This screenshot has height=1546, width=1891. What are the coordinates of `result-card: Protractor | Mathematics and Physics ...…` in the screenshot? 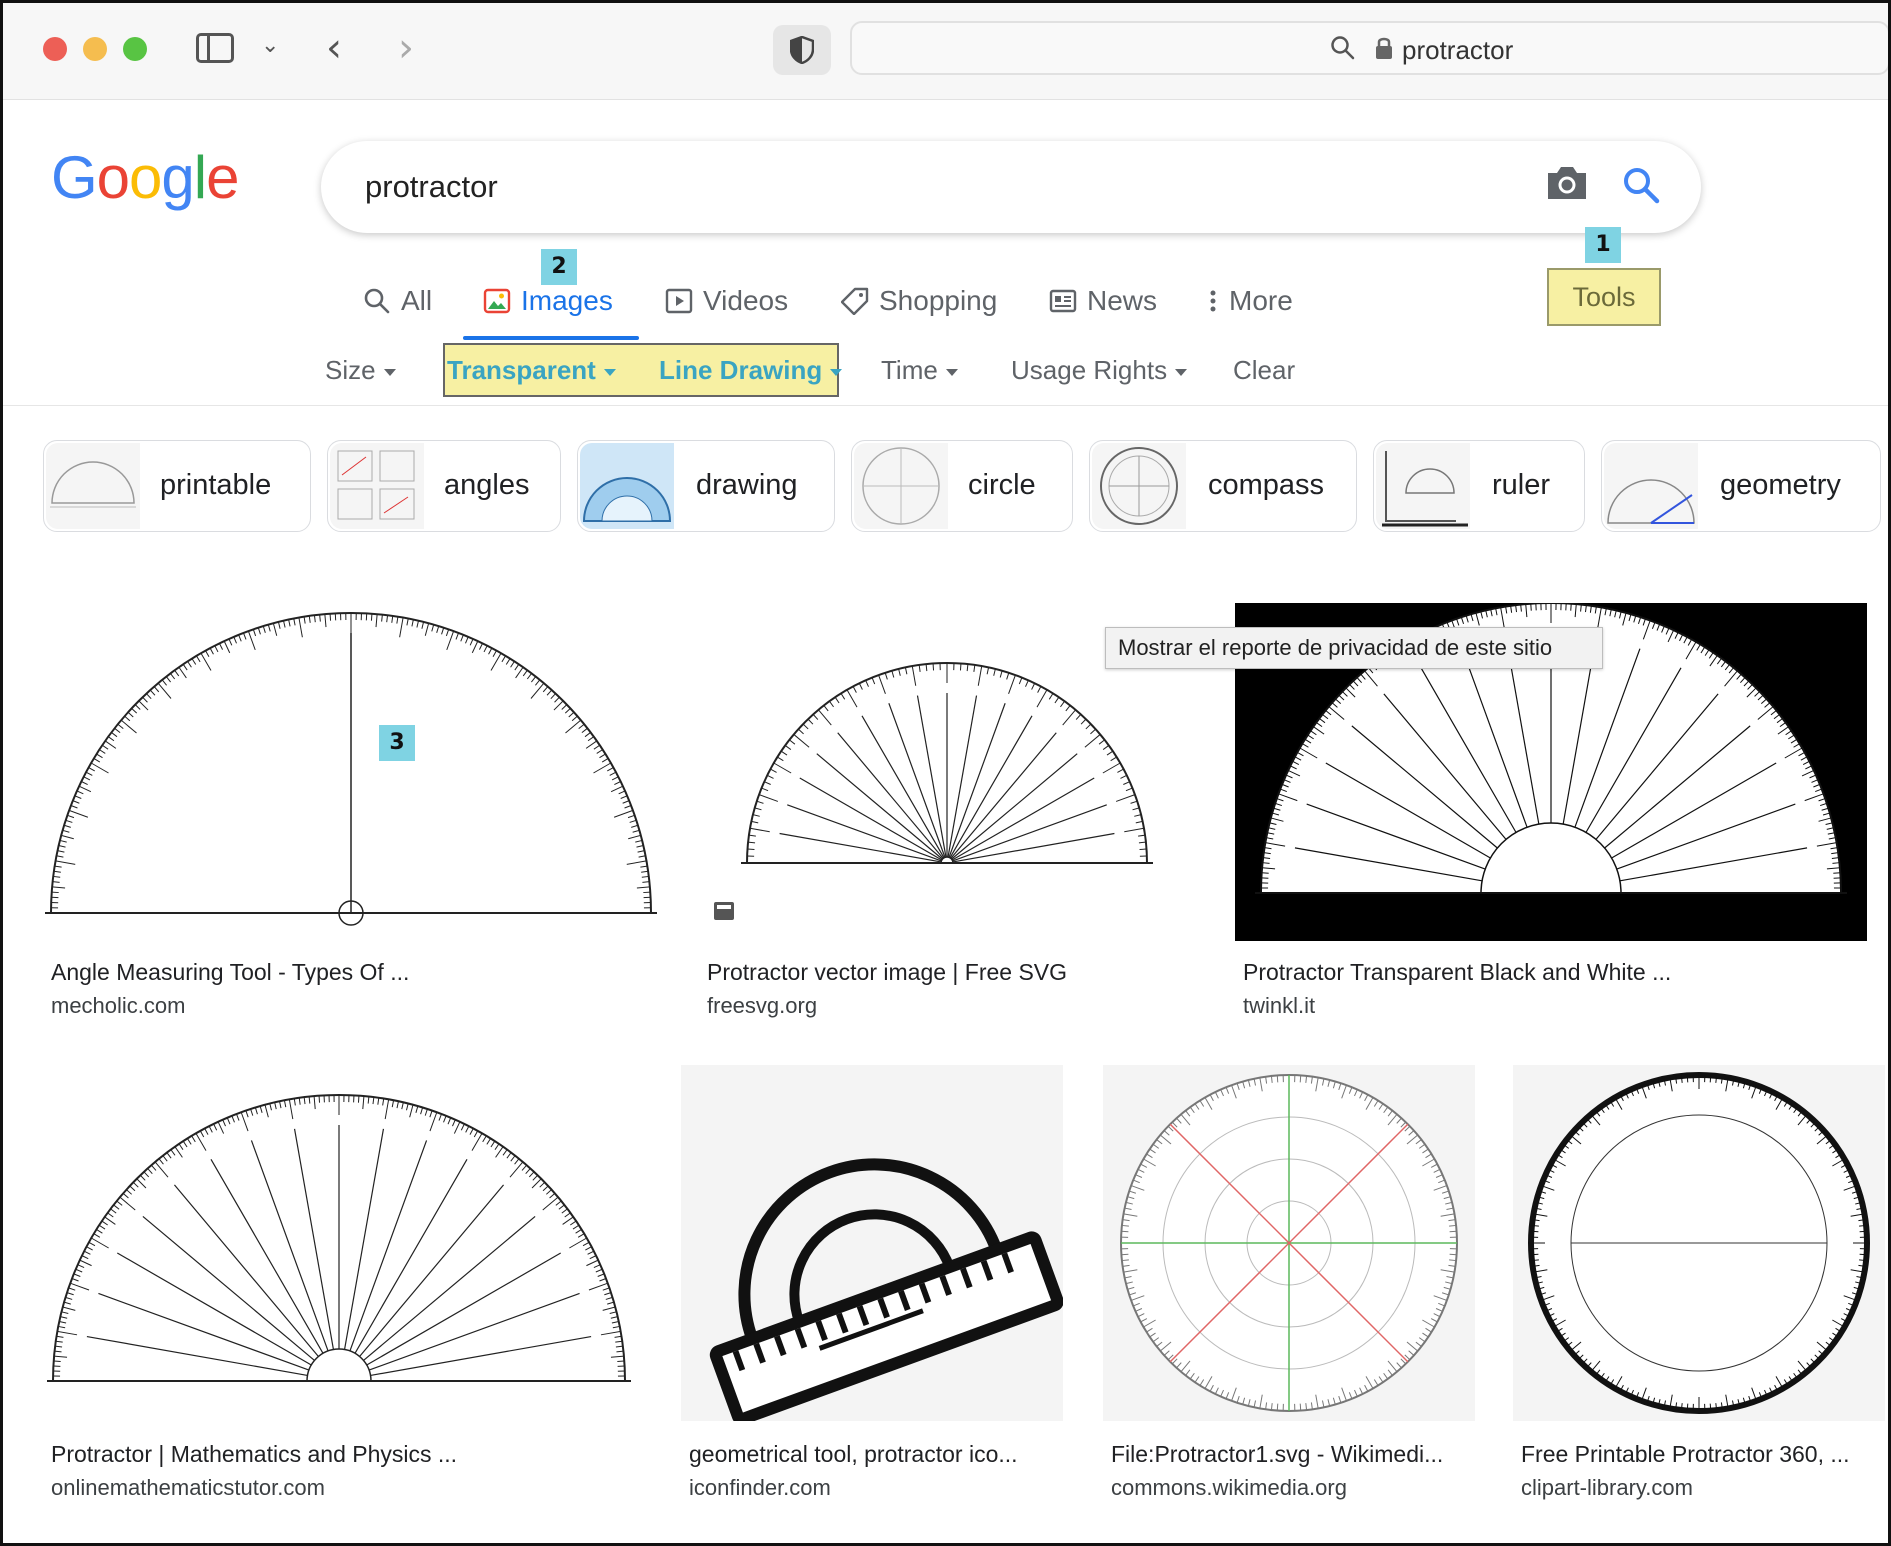 It's located at (342, 1285).